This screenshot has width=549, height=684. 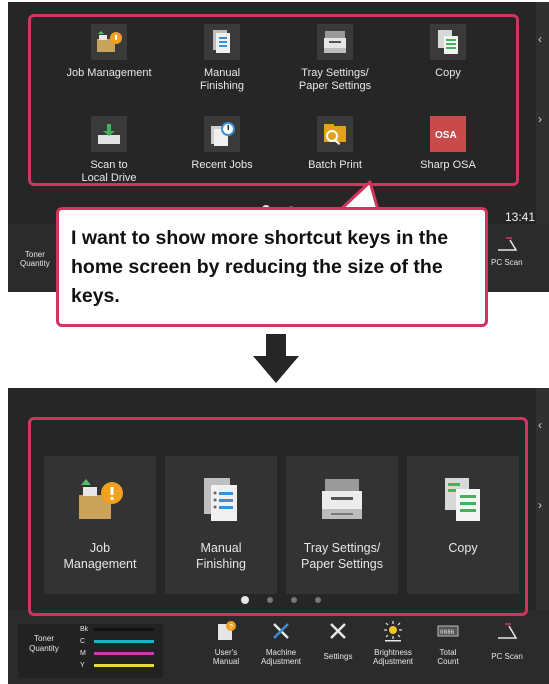 I want to click on brightness-adjustment-icon, so click(x=393, y=631).